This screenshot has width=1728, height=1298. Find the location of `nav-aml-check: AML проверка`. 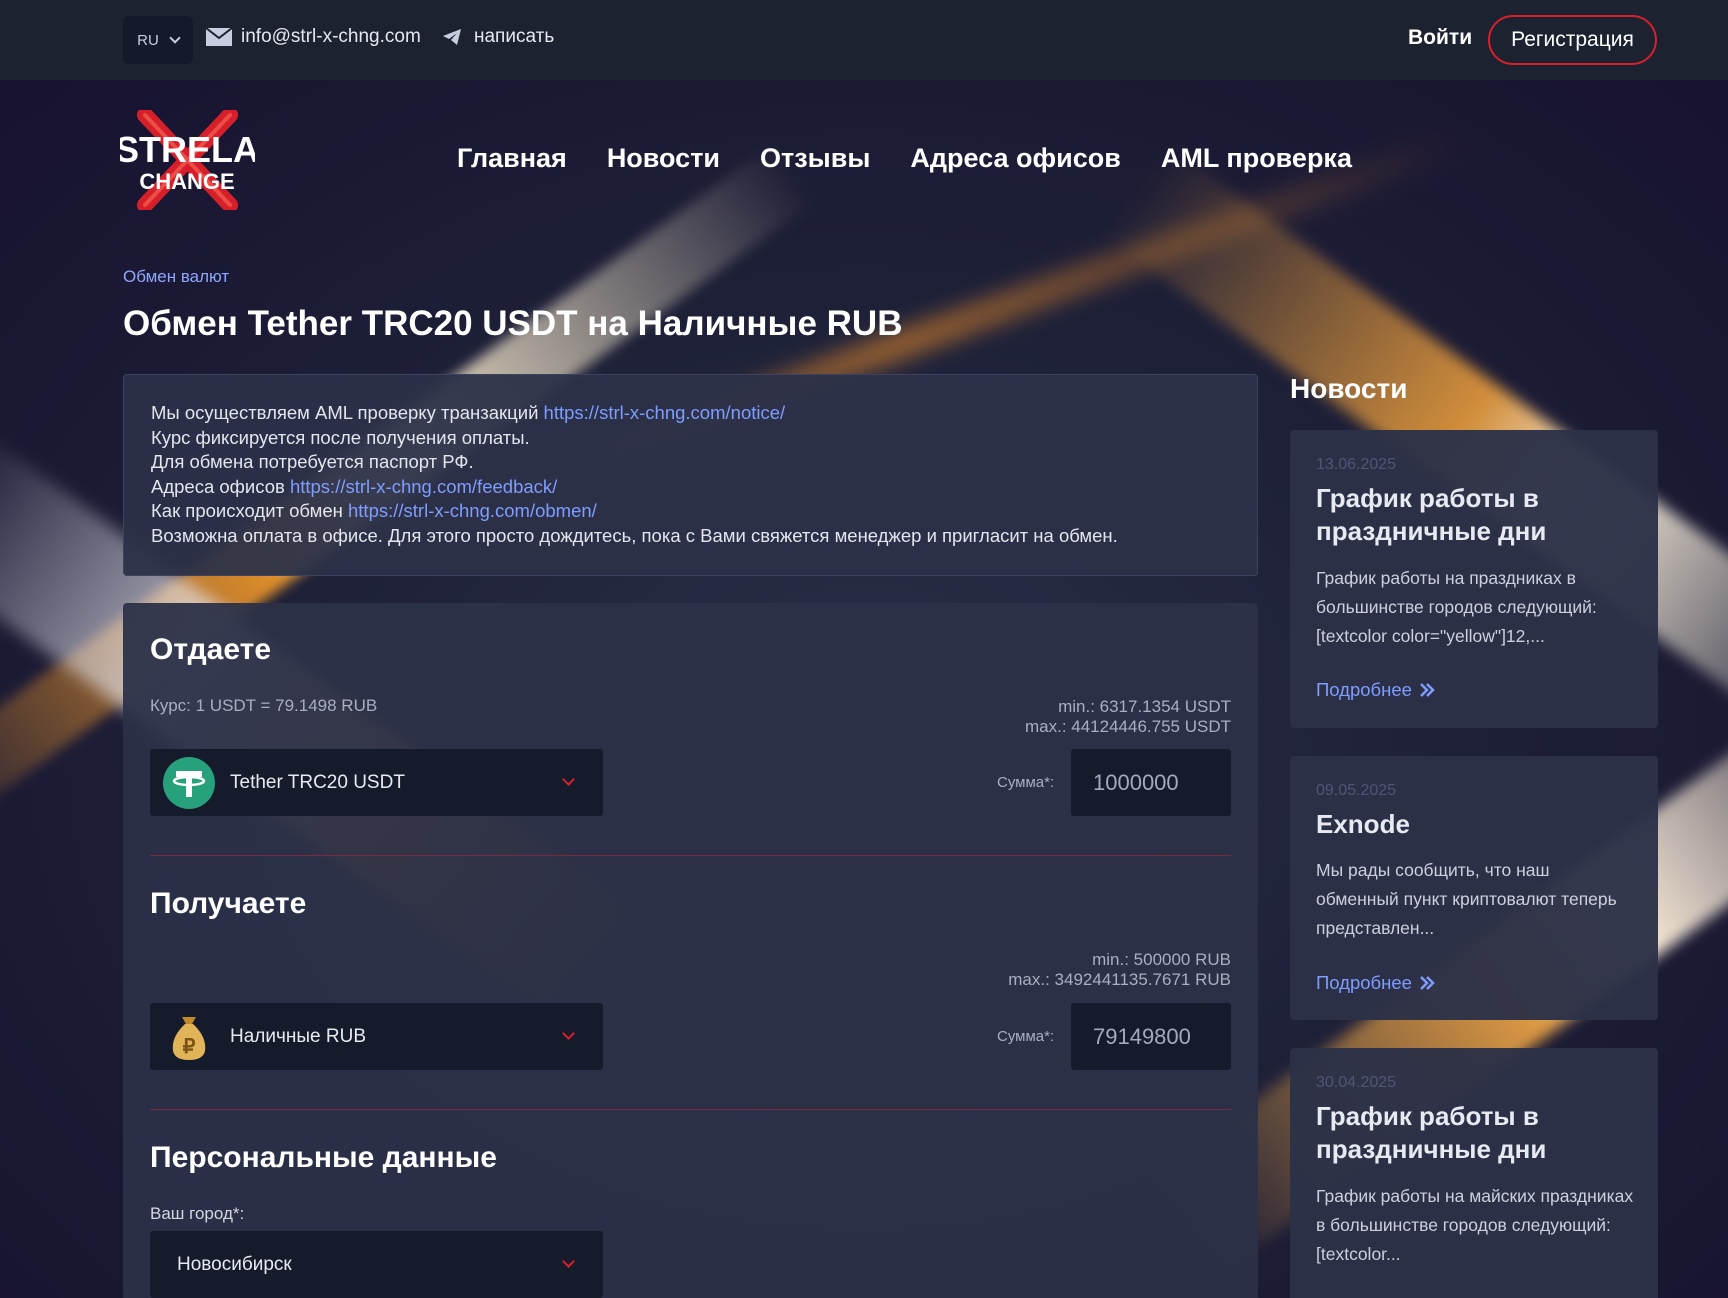

nav-aml-check: AML проверка is located at coordinates (1256, 158).